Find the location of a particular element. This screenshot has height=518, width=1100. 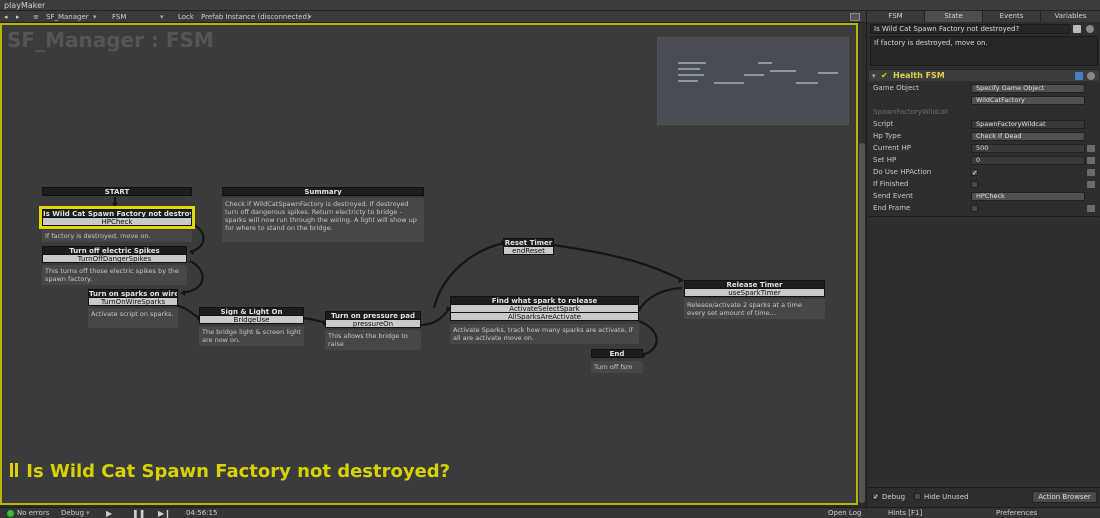

summary-node: Summary is located at coordinates (323, 191).